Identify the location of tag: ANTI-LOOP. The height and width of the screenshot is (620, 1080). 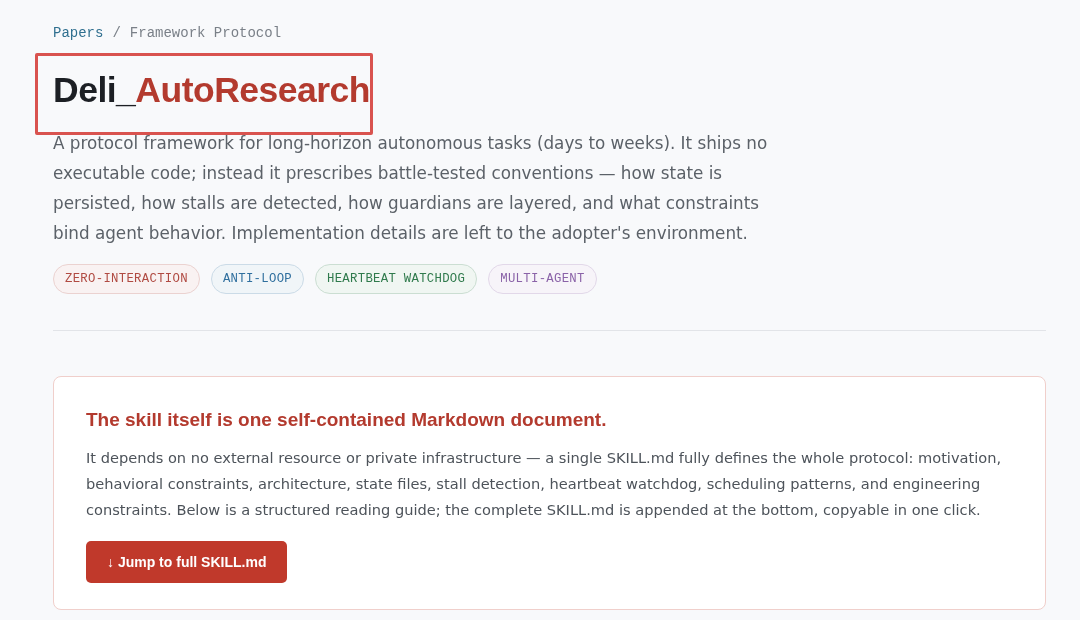
(257, 279).